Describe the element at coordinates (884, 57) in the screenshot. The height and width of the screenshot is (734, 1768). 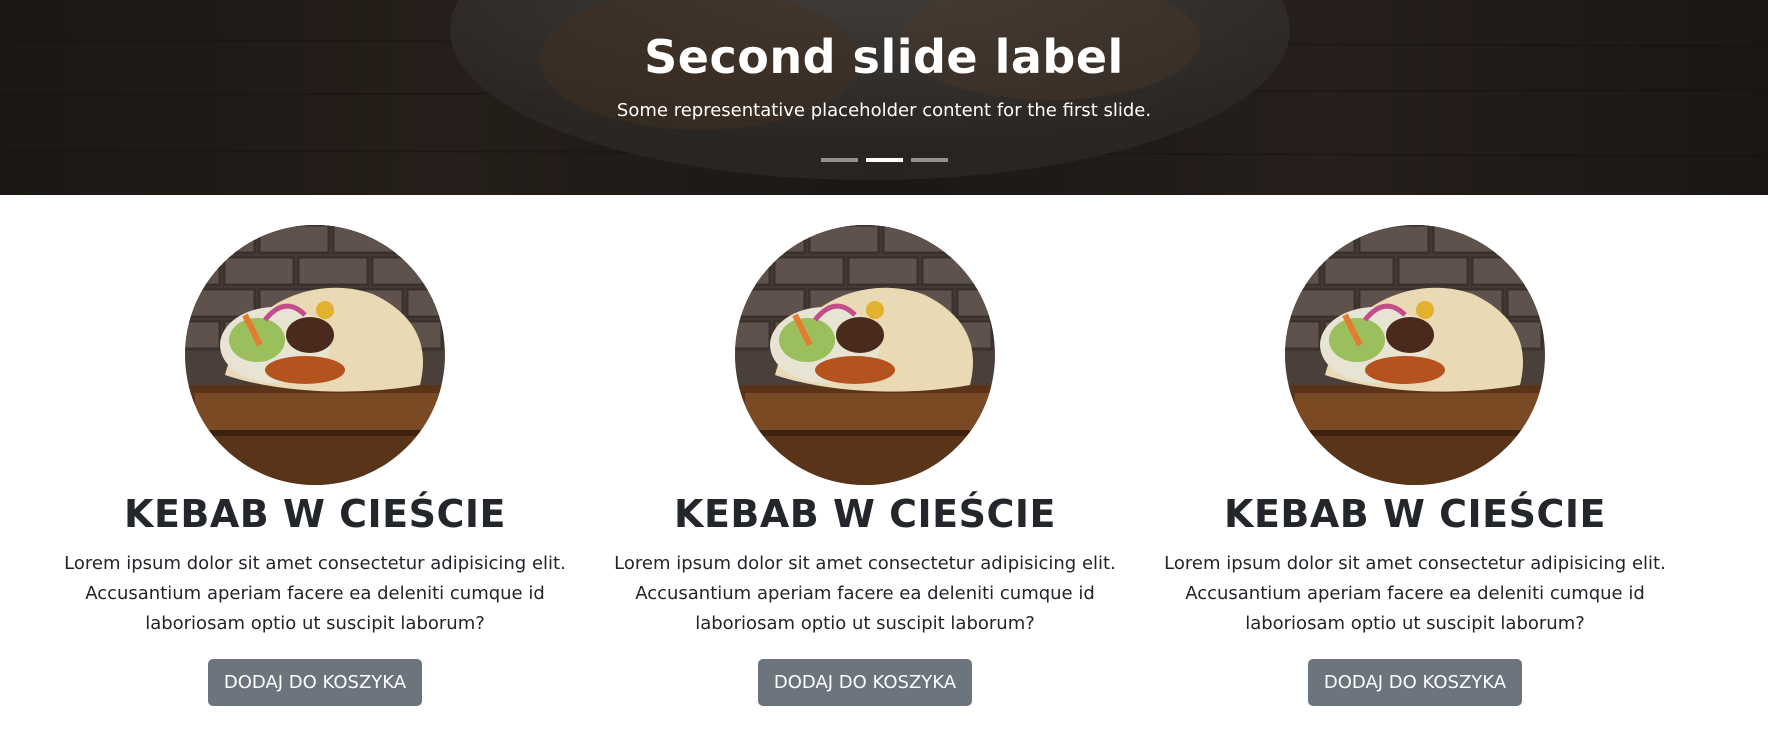
I see `carousel-title: Second slide label` at that location.